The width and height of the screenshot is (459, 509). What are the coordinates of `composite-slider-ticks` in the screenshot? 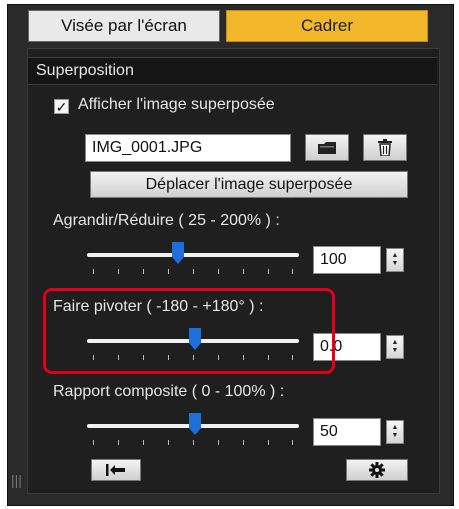 It's located at (193, 443).